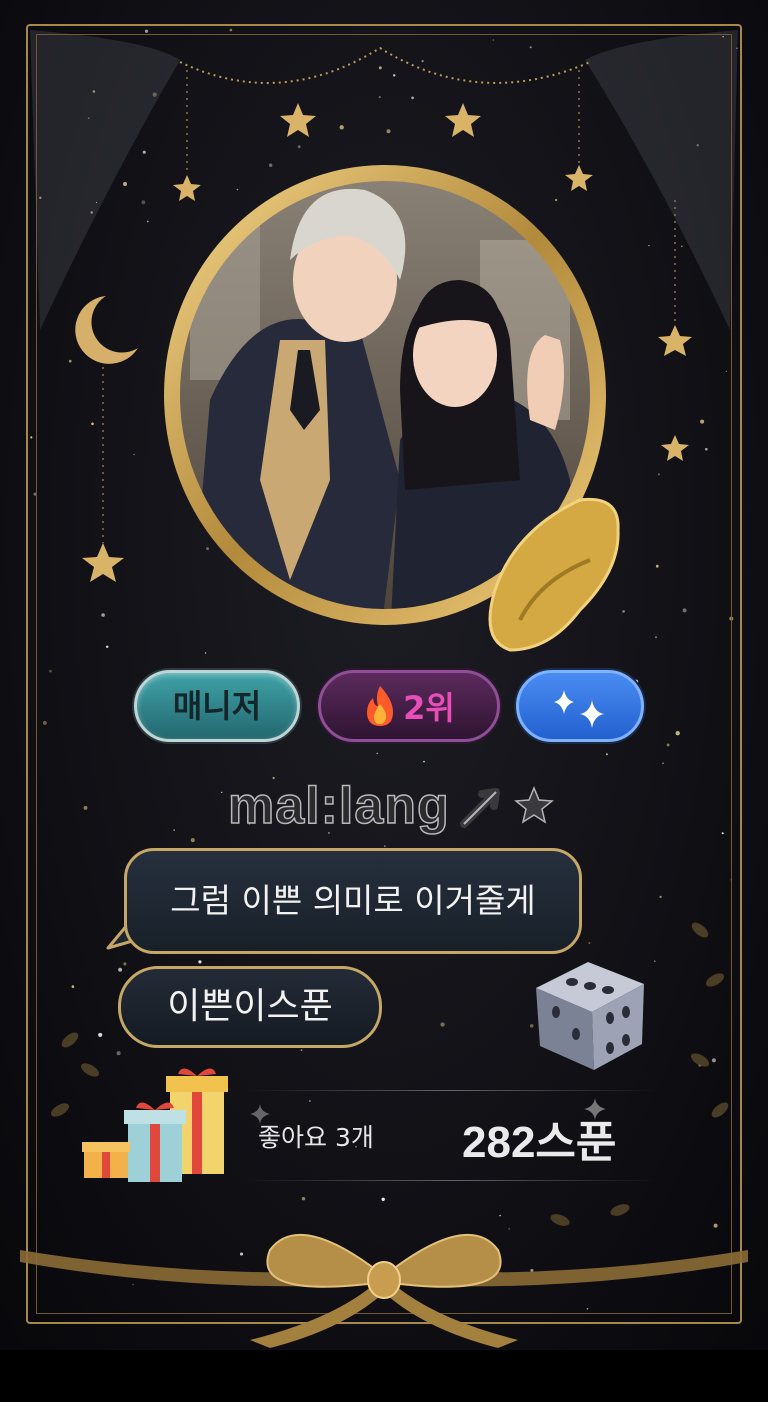 This screenshot has height=1402, width=768. I want to click on chat-message-bubble: 그럼 이쁜 의미로 이거줄게, so click(353, 901).